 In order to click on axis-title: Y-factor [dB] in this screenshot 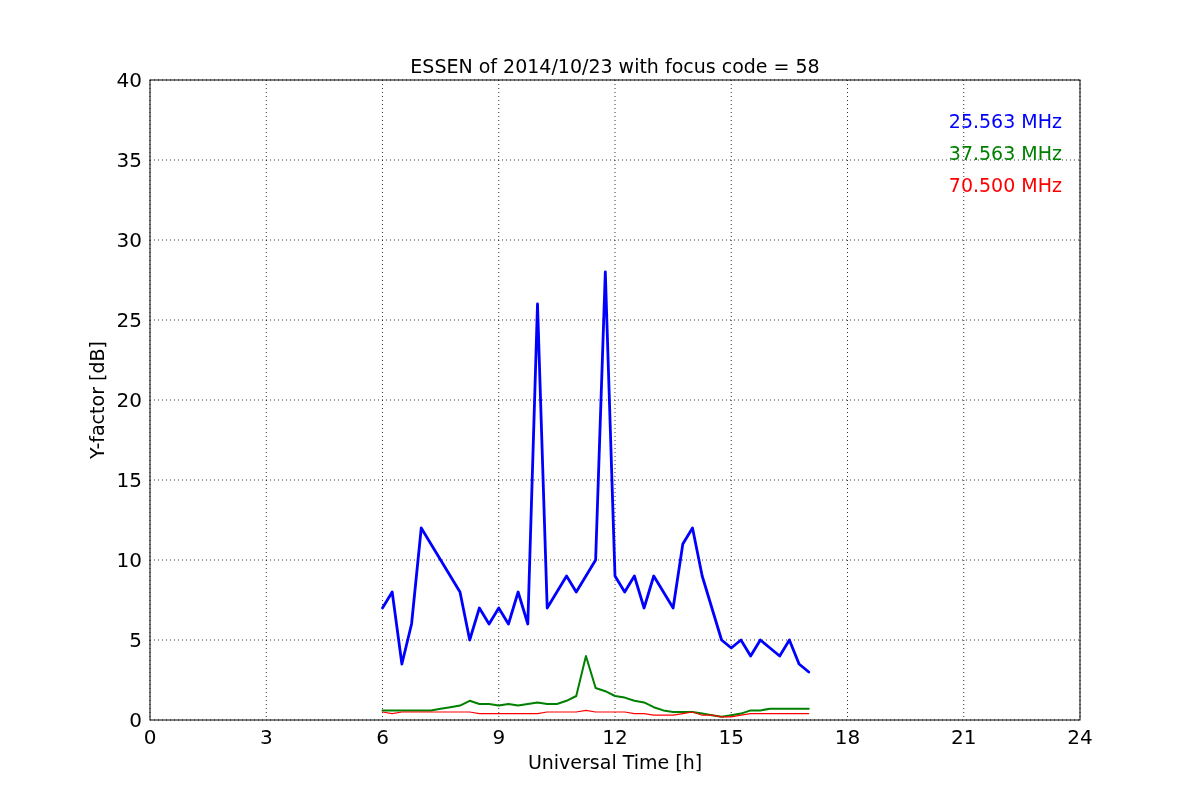, I will do `click(97, 400)`.